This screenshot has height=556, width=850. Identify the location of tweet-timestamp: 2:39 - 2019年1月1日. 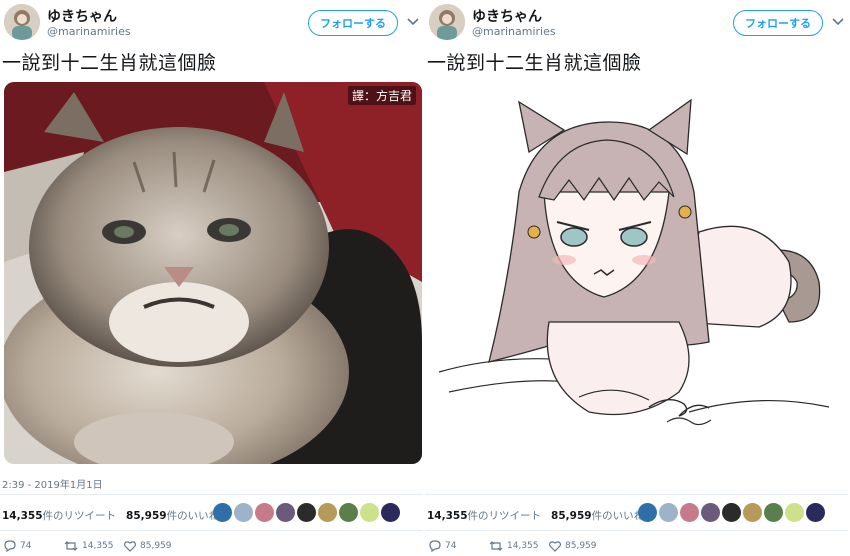
(52, 483).